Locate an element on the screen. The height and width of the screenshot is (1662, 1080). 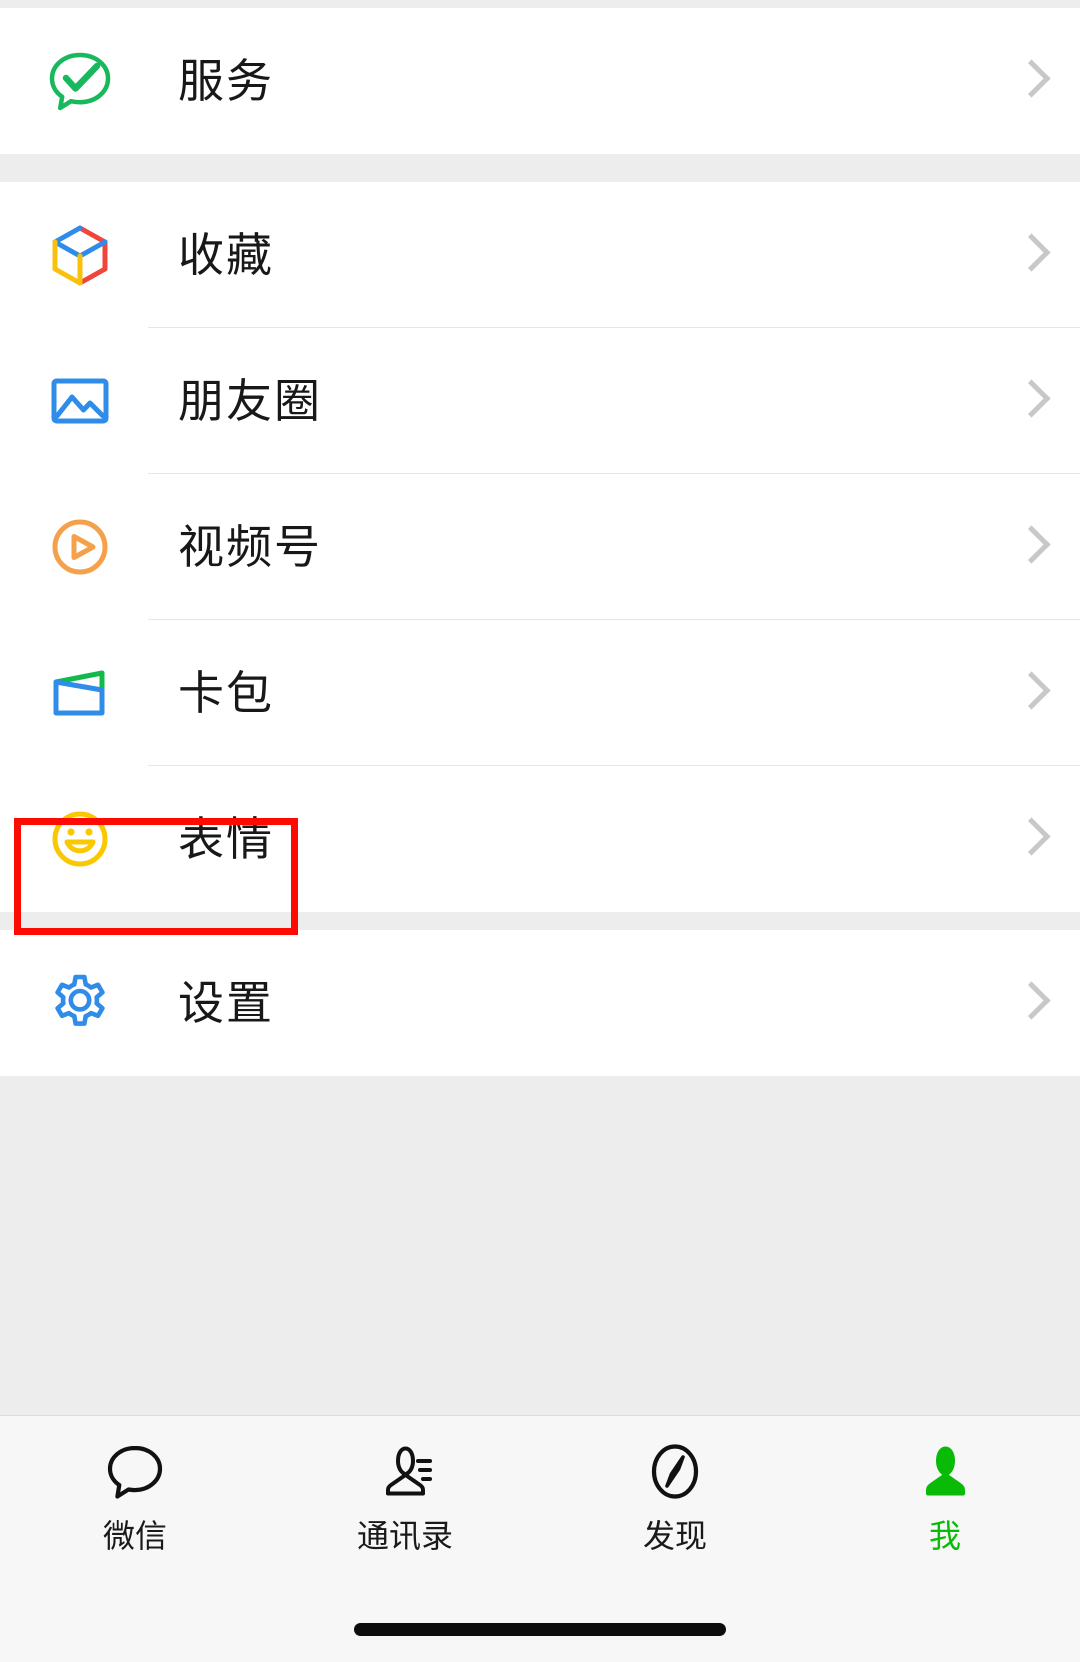
tab-label: 通讯录 is located at coordinates (404, 1536).